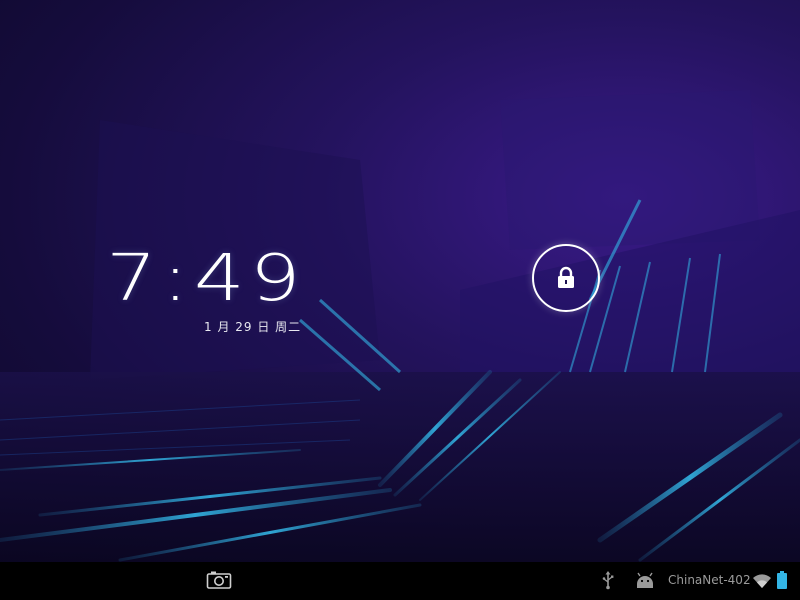 This screenshot has width=800, height=600. I want to click on camera-icon, so click(219, 580).